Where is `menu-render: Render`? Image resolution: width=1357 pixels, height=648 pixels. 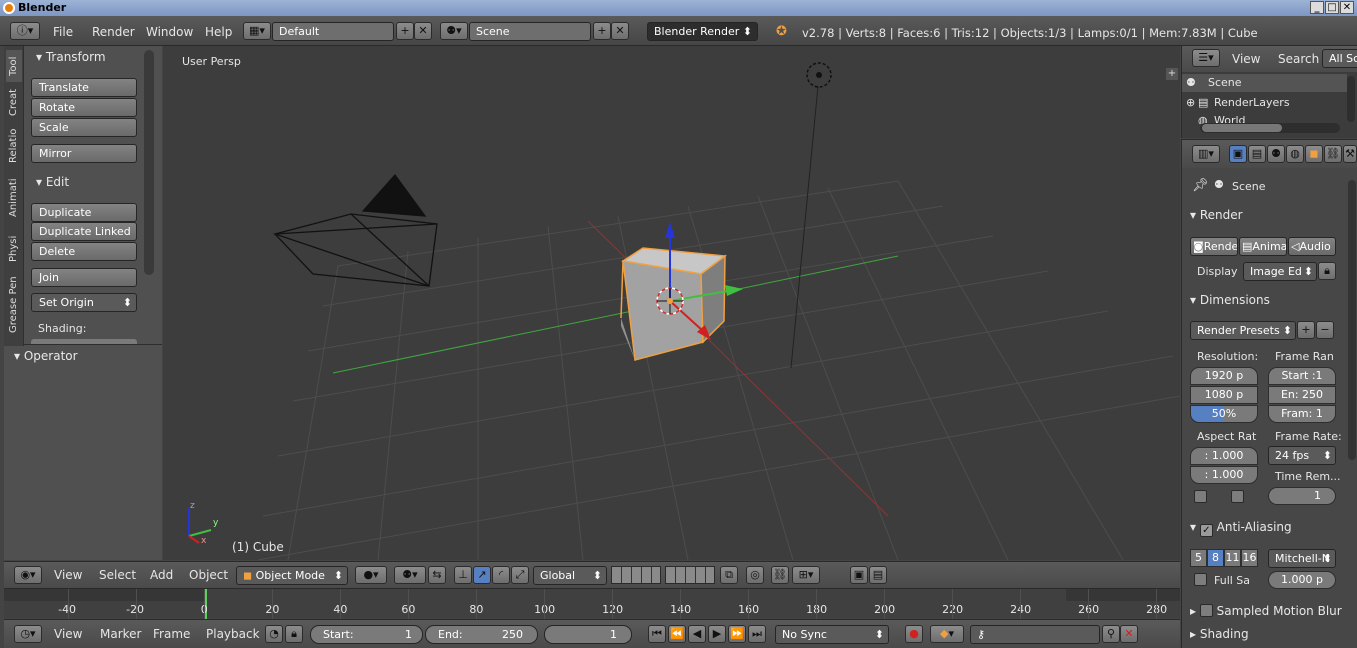 menu-render: Render is located at coordinates (113, 32).